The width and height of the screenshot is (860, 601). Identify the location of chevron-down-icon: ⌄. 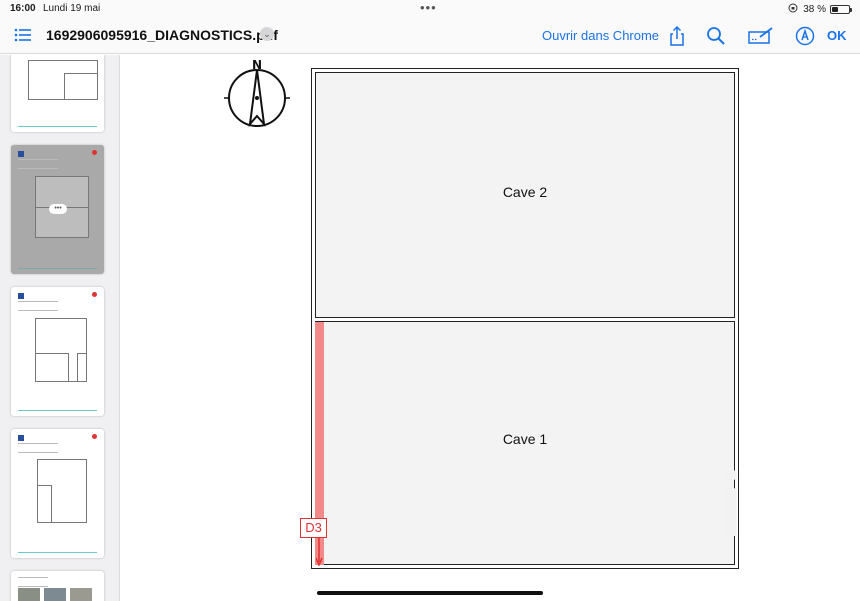
(267, 34).